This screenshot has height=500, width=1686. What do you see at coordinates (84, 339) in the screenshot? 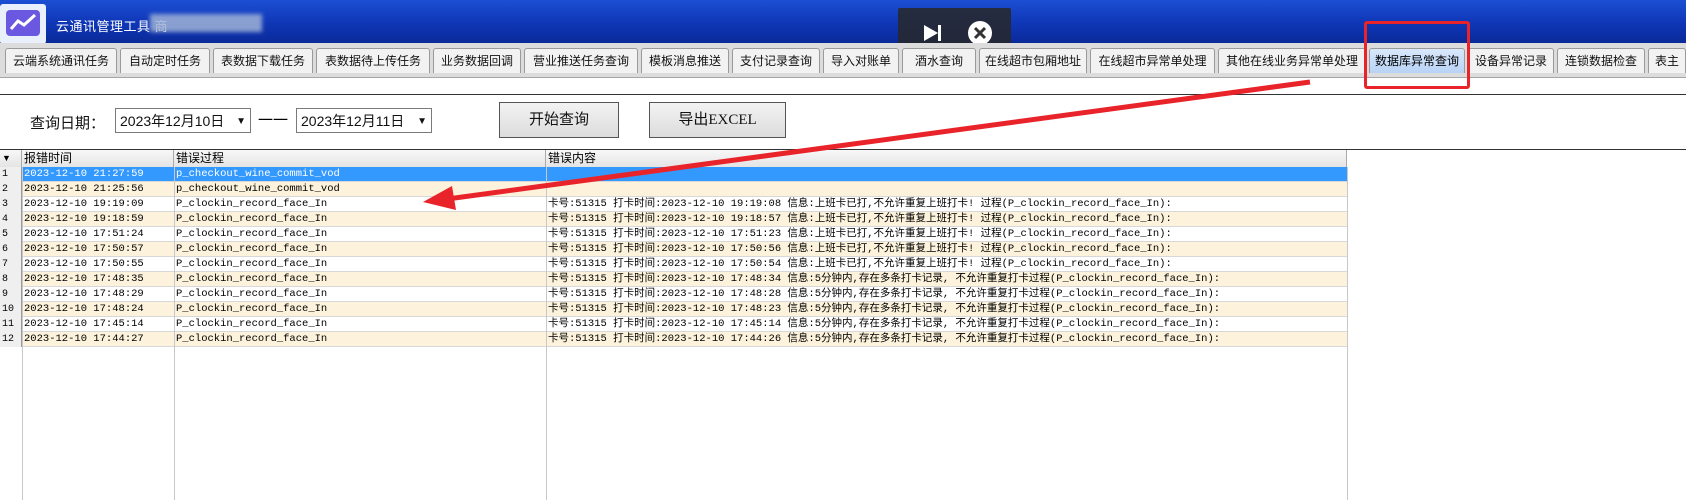
I see `cell-time: 2023-12-10 17:44:27` at bounding box center [84, 339].